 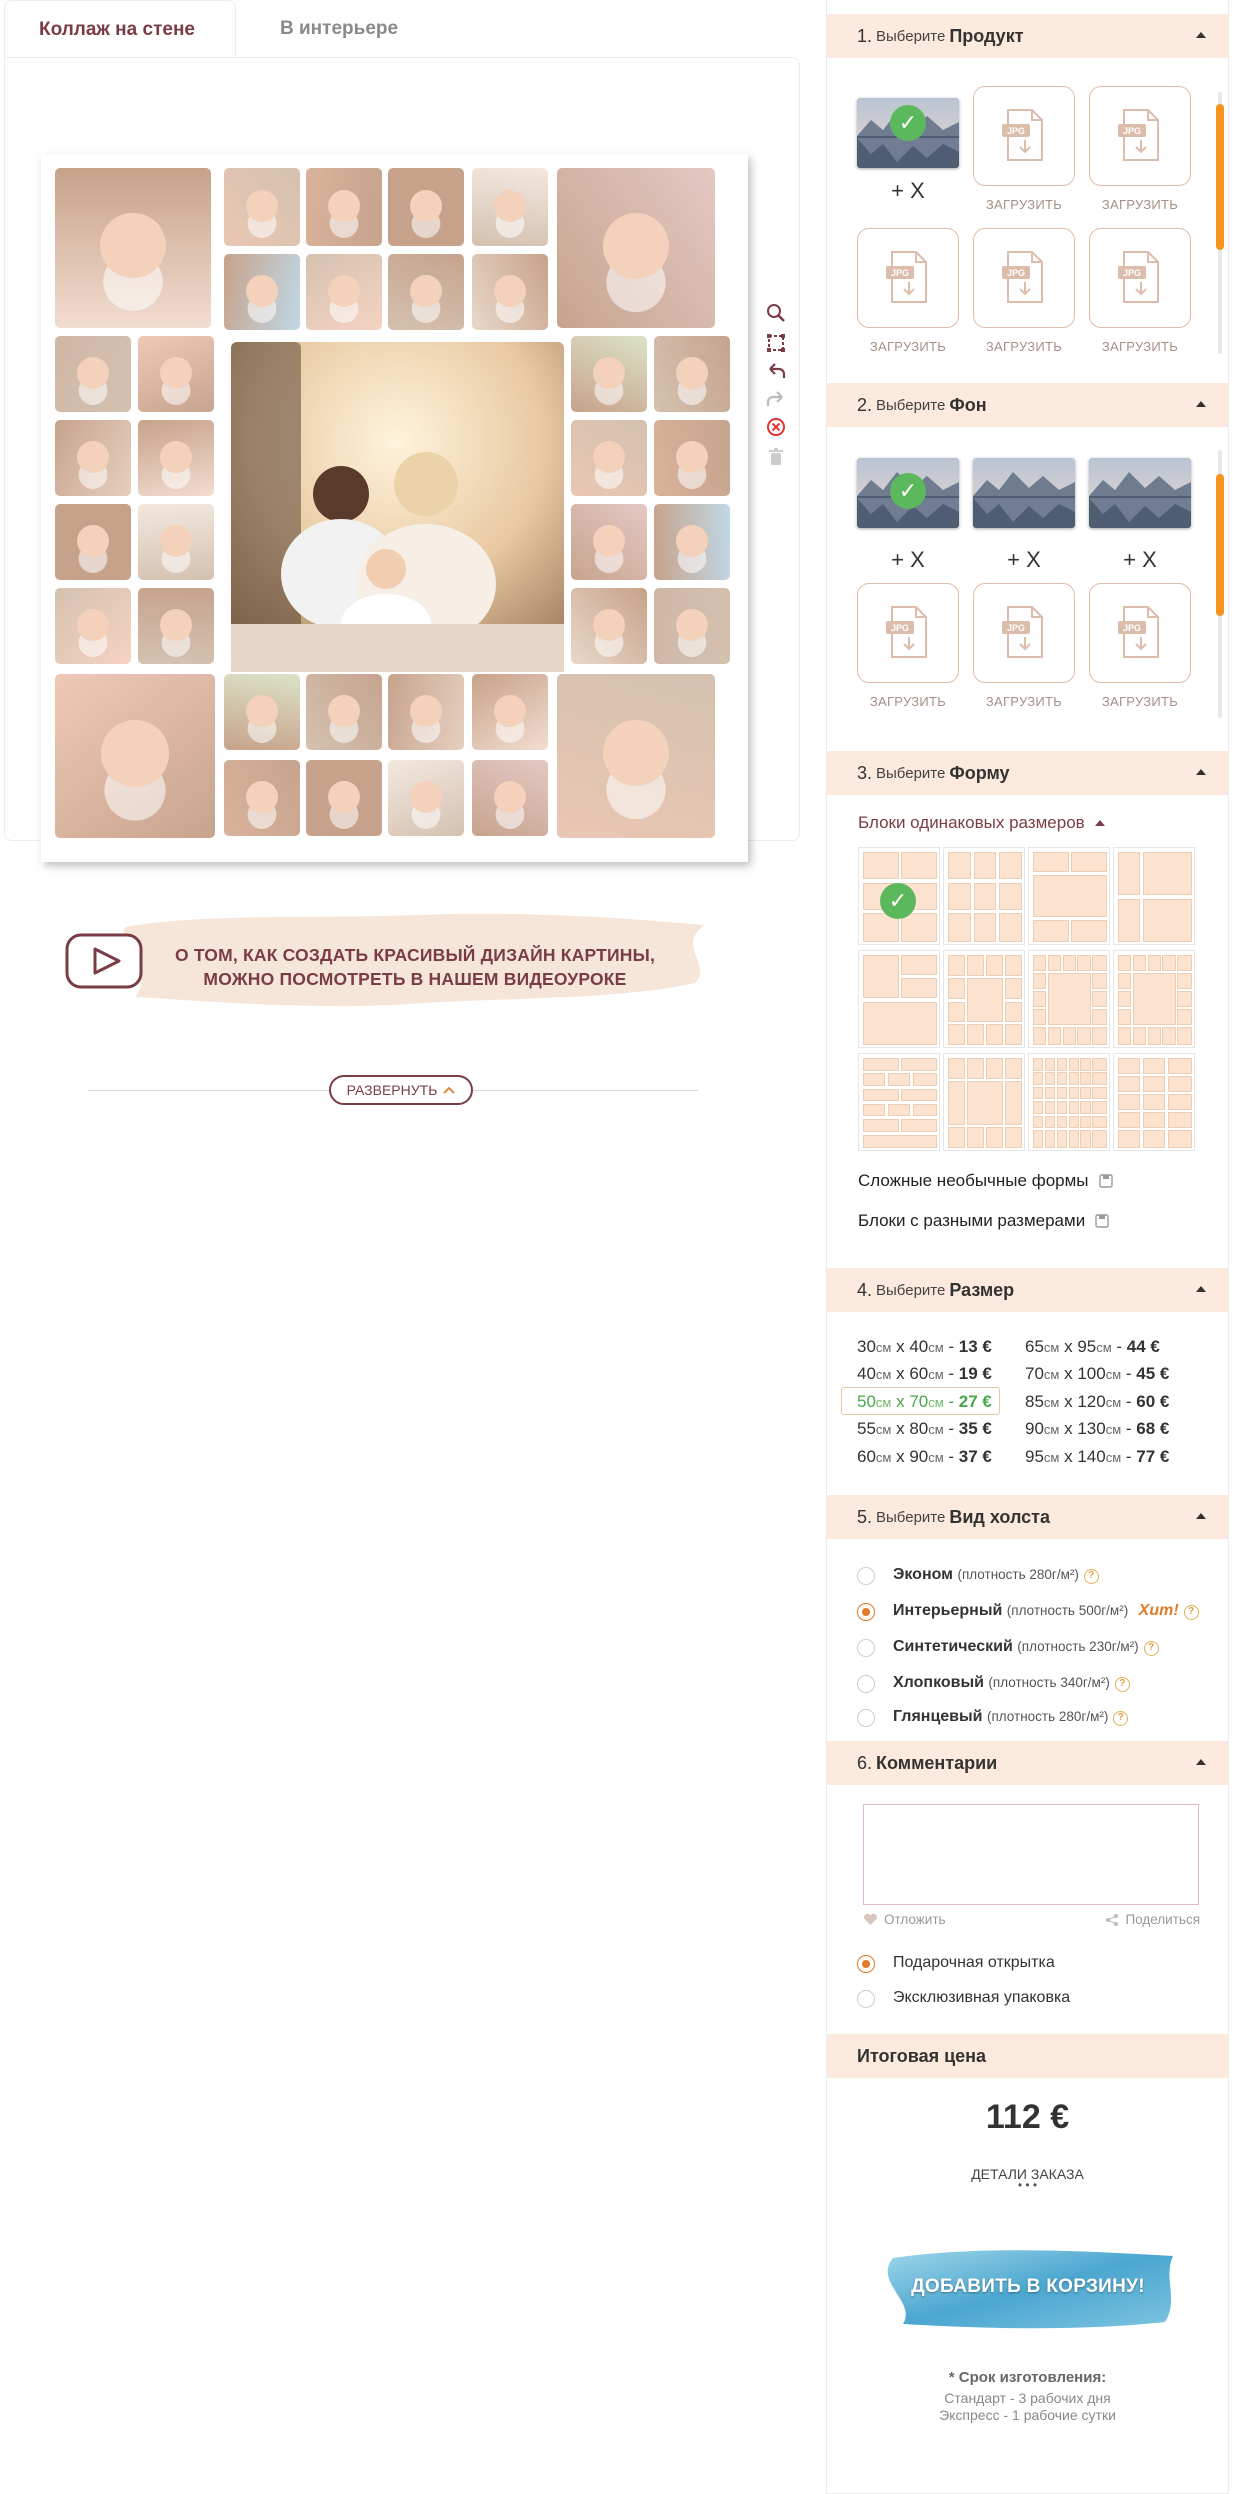 I want to click on complex-shapes-link: Сложные необычные формы, so click(x=985, y=1181).